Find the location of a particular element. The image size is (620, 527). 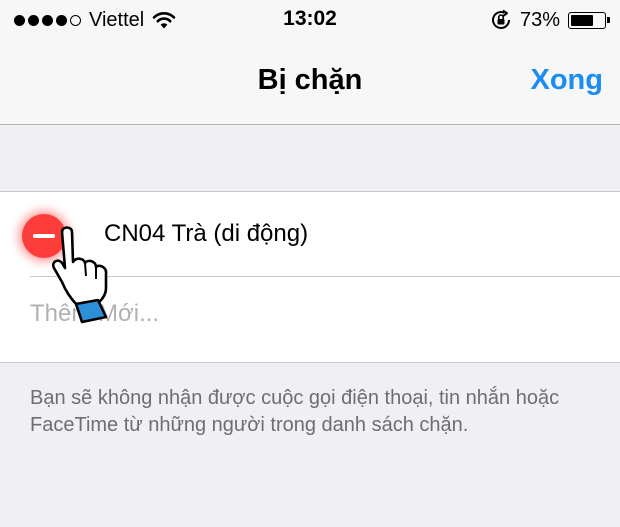

status-bar: Viettel 13:02 73% is located at coordinates (310, 20).